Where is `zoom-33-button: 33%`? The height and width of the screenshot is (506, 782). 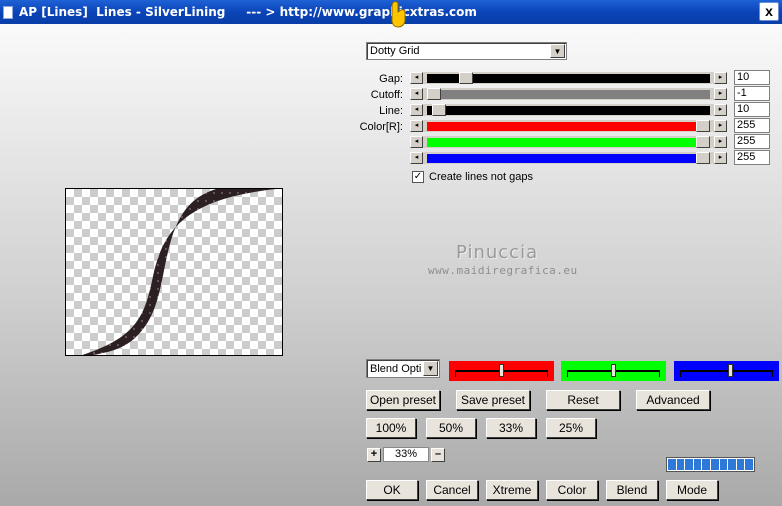
zoom-33-button: 33% is located at coordinates (511, 428).